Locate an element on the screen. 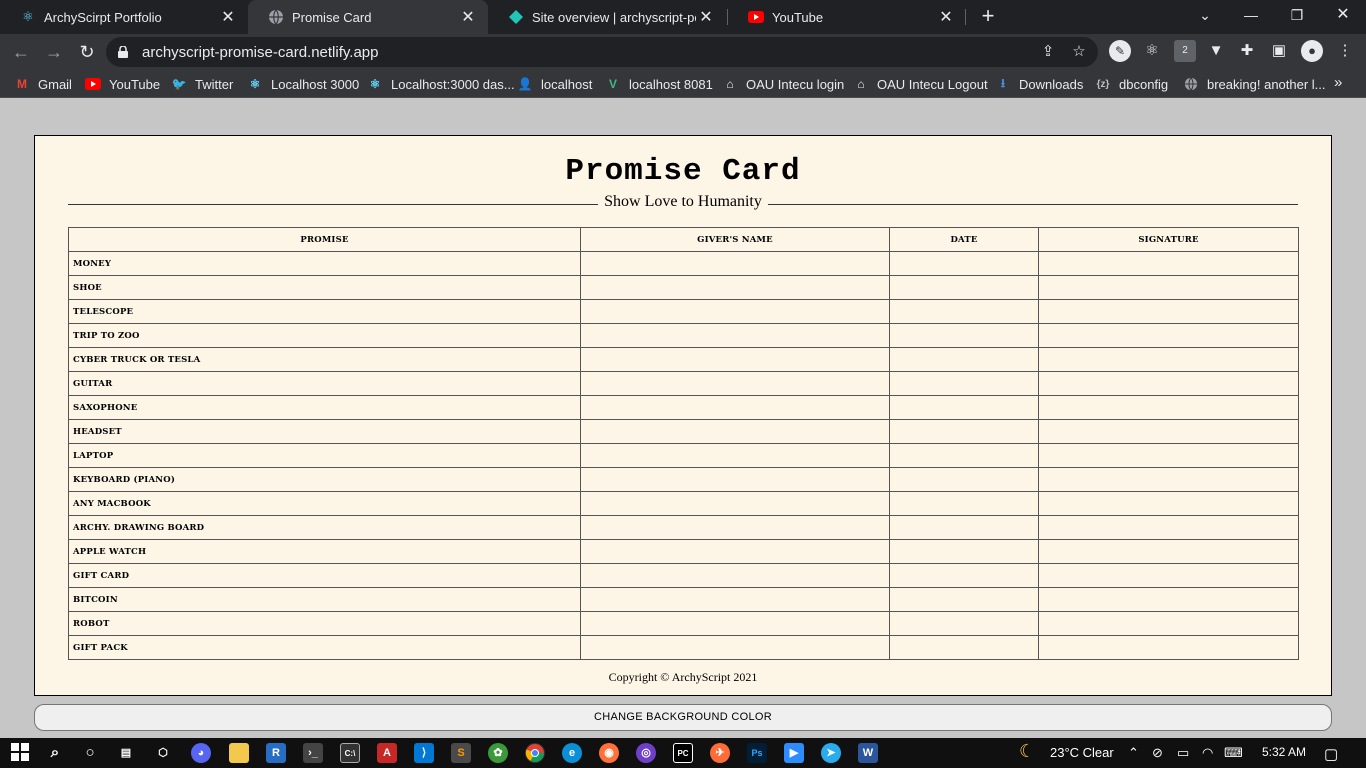 This screenshot has height=768, width=1366. bookmark-dbconfig: {z} dbconfig is located at coordinates (1132, 84).